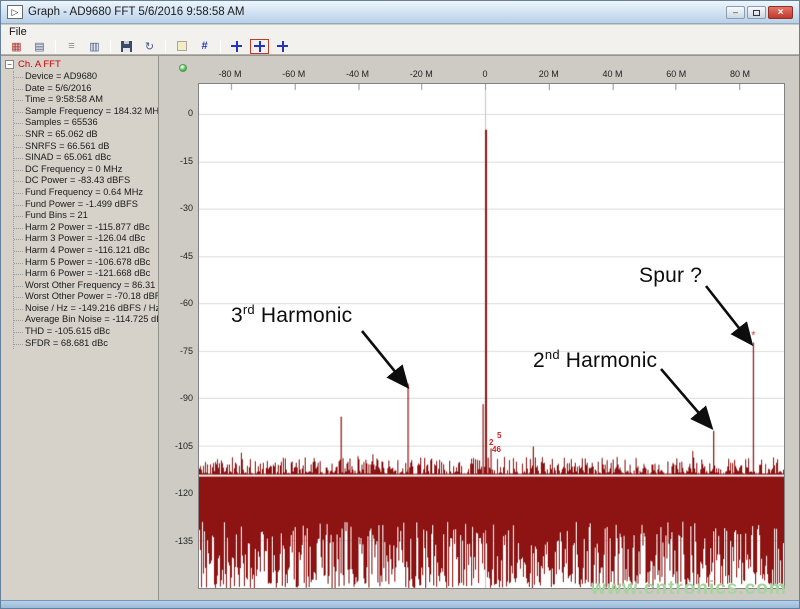 Image resolution: width=800 pixels, height=609 pixels. Describe the element at coordinates (400, 604) in the screenshot. I see `window-bottom-frame` at that location.